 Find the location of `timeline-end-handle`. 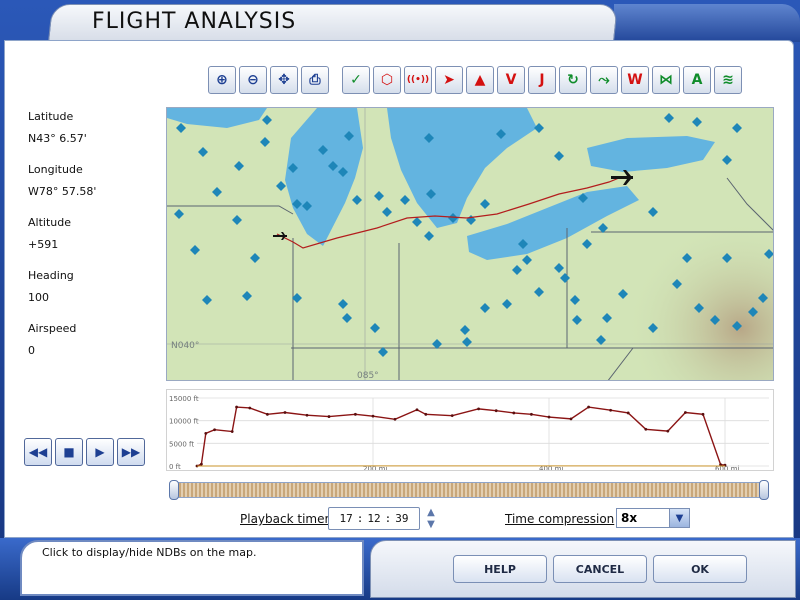

timeline-end-handle is located at coordinates (764, 490).